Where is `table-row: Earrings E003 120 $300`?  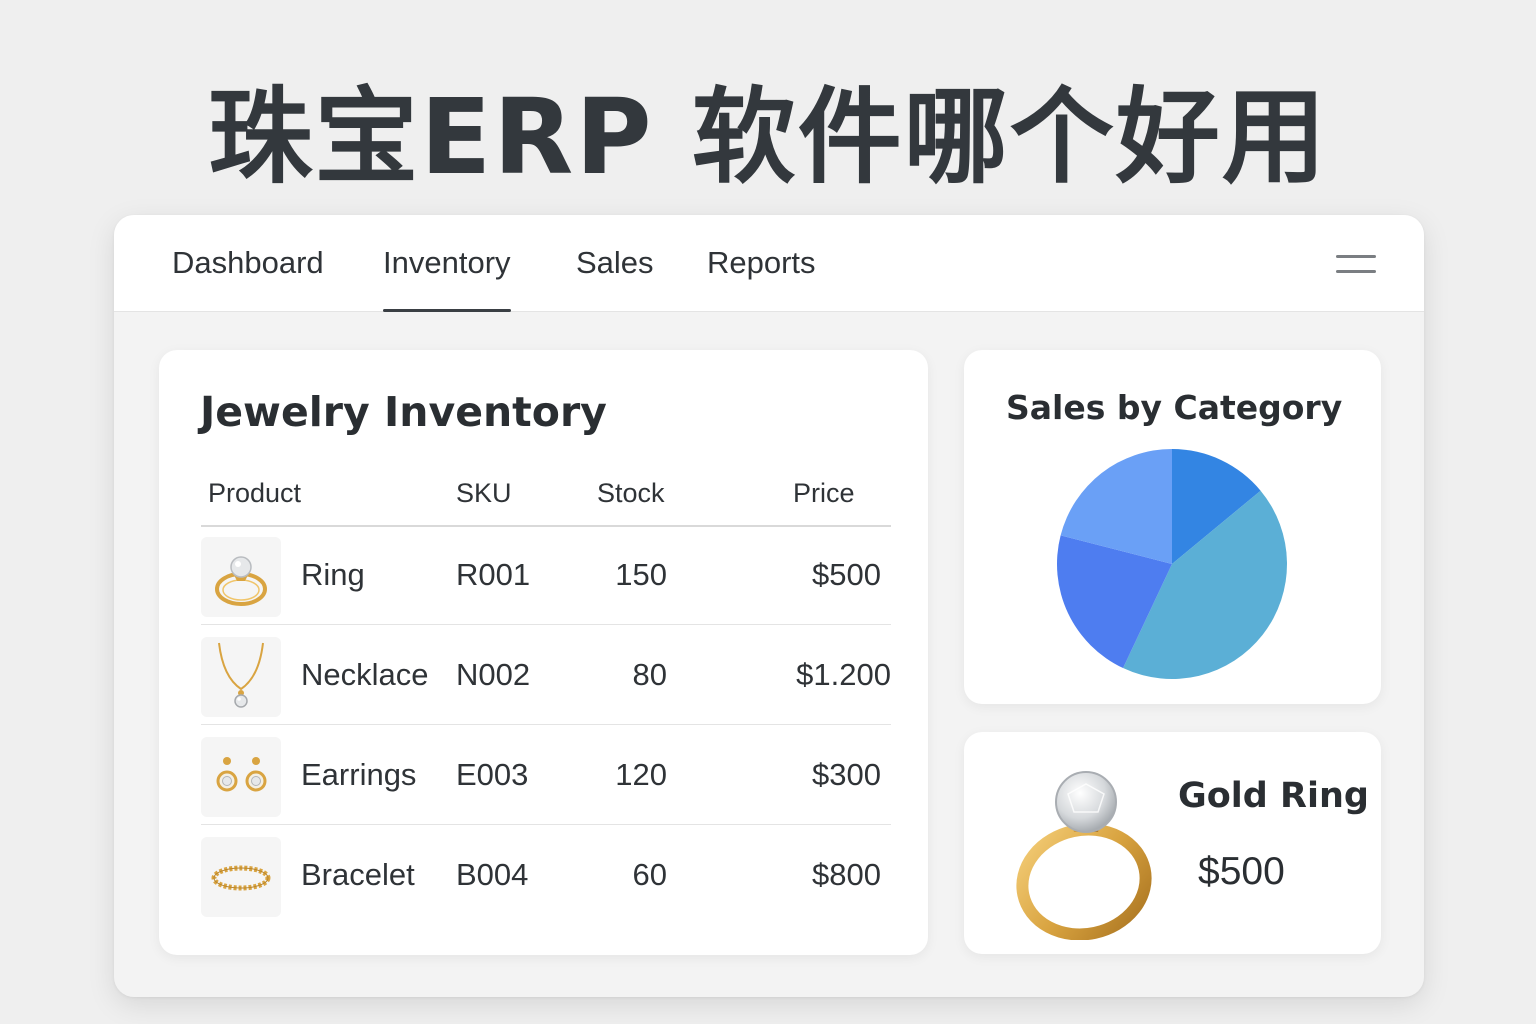 table-row: Earrings E003 120 $300 is located at coordinates (546, 776).